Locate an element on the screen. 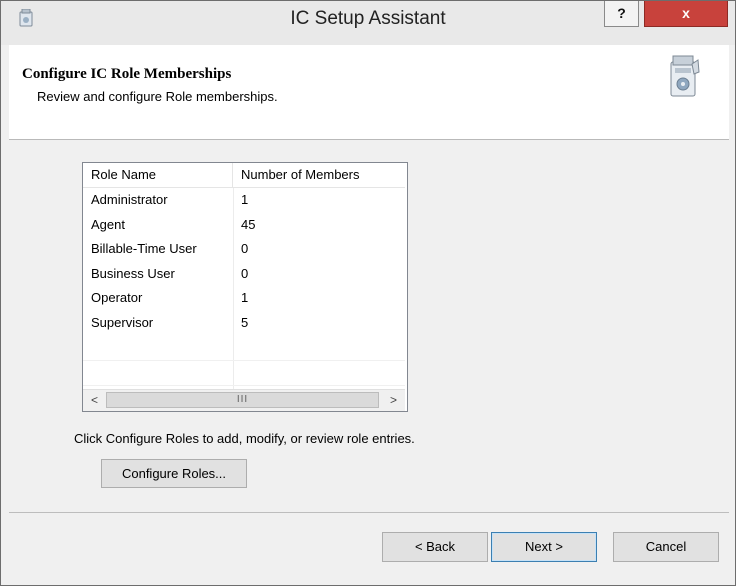  table-header: Role Name Number of Members is located at coordinates (244, 175).